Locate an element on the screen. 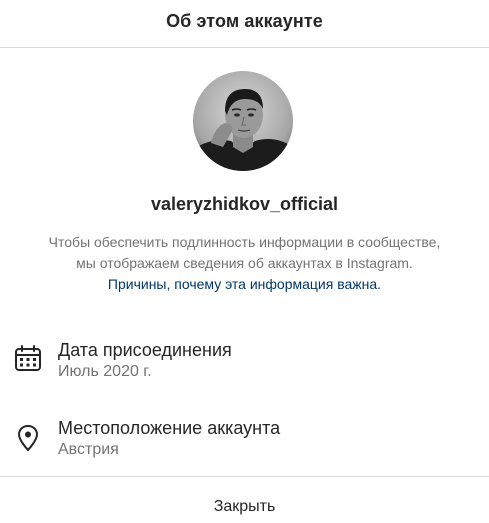  close-button: Закрыть is located at coordinates (245, 507).